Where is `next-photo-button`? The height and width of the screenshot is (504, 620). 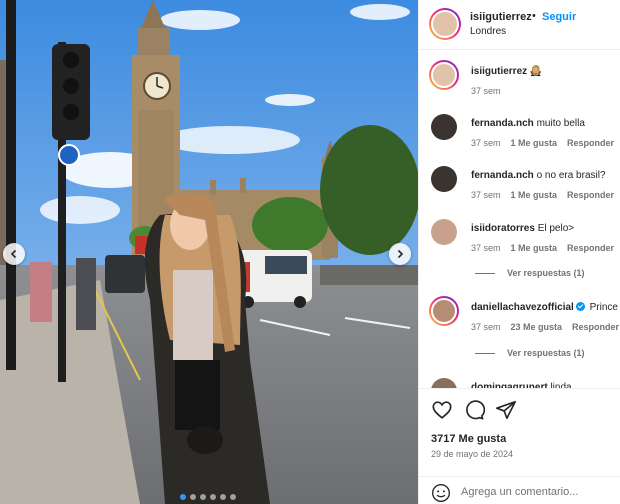 next-photo-button is located at coordinates (400, 254).